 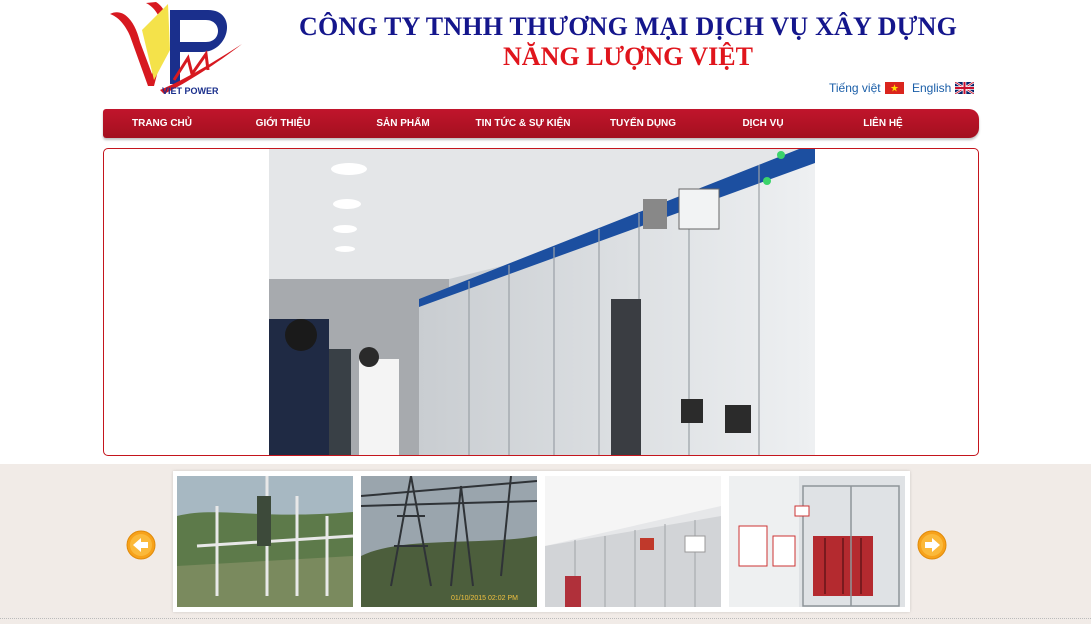 I want to click on thumbnail-transformer-cage, so click(x=817, y=541).